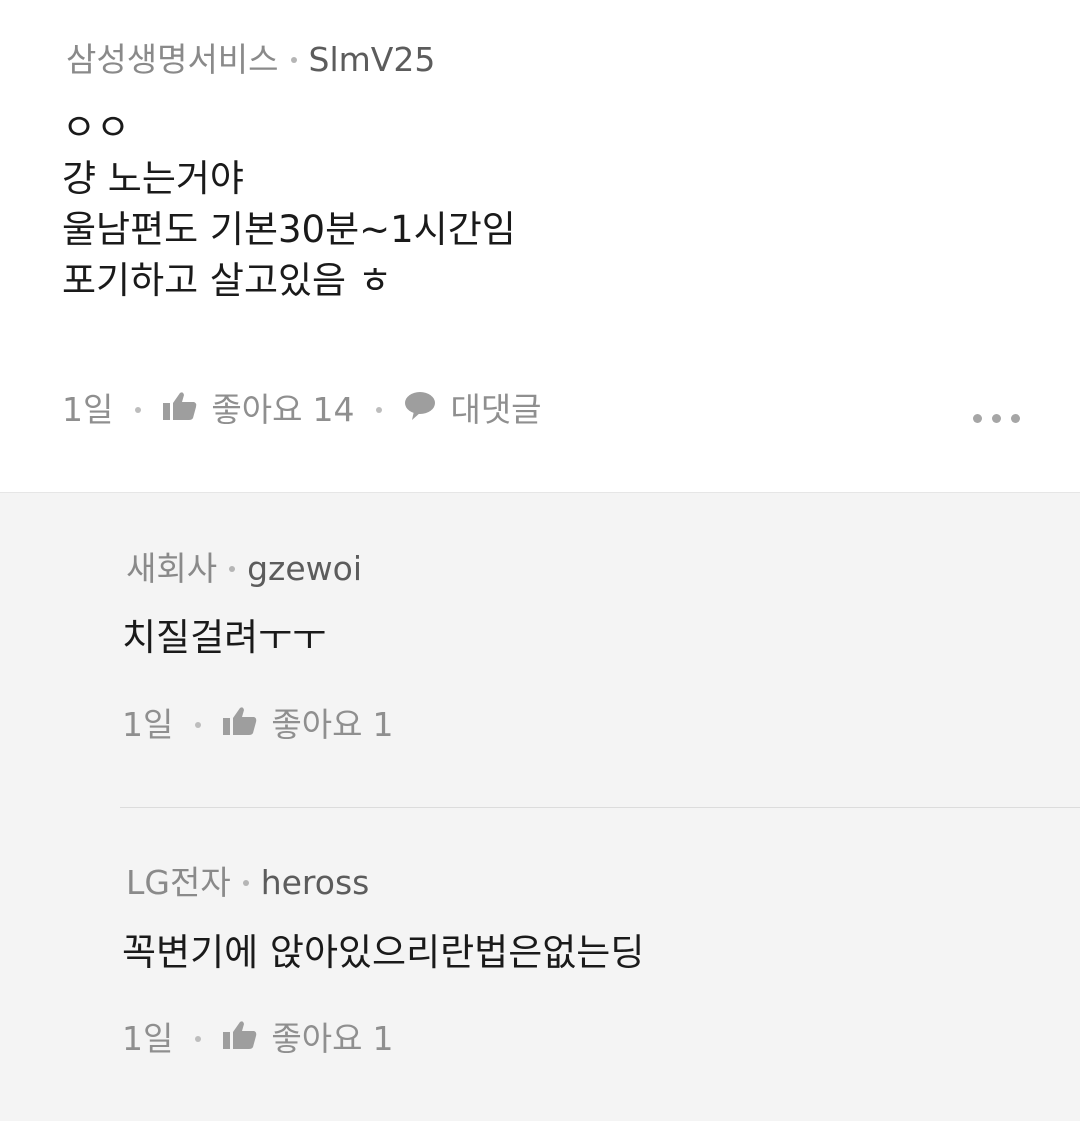 This screenshot has width=1080, height=1121. Describe the element at coordinates (420, 410) in the screenshot. I see `speech-bubble-icon` at that location.